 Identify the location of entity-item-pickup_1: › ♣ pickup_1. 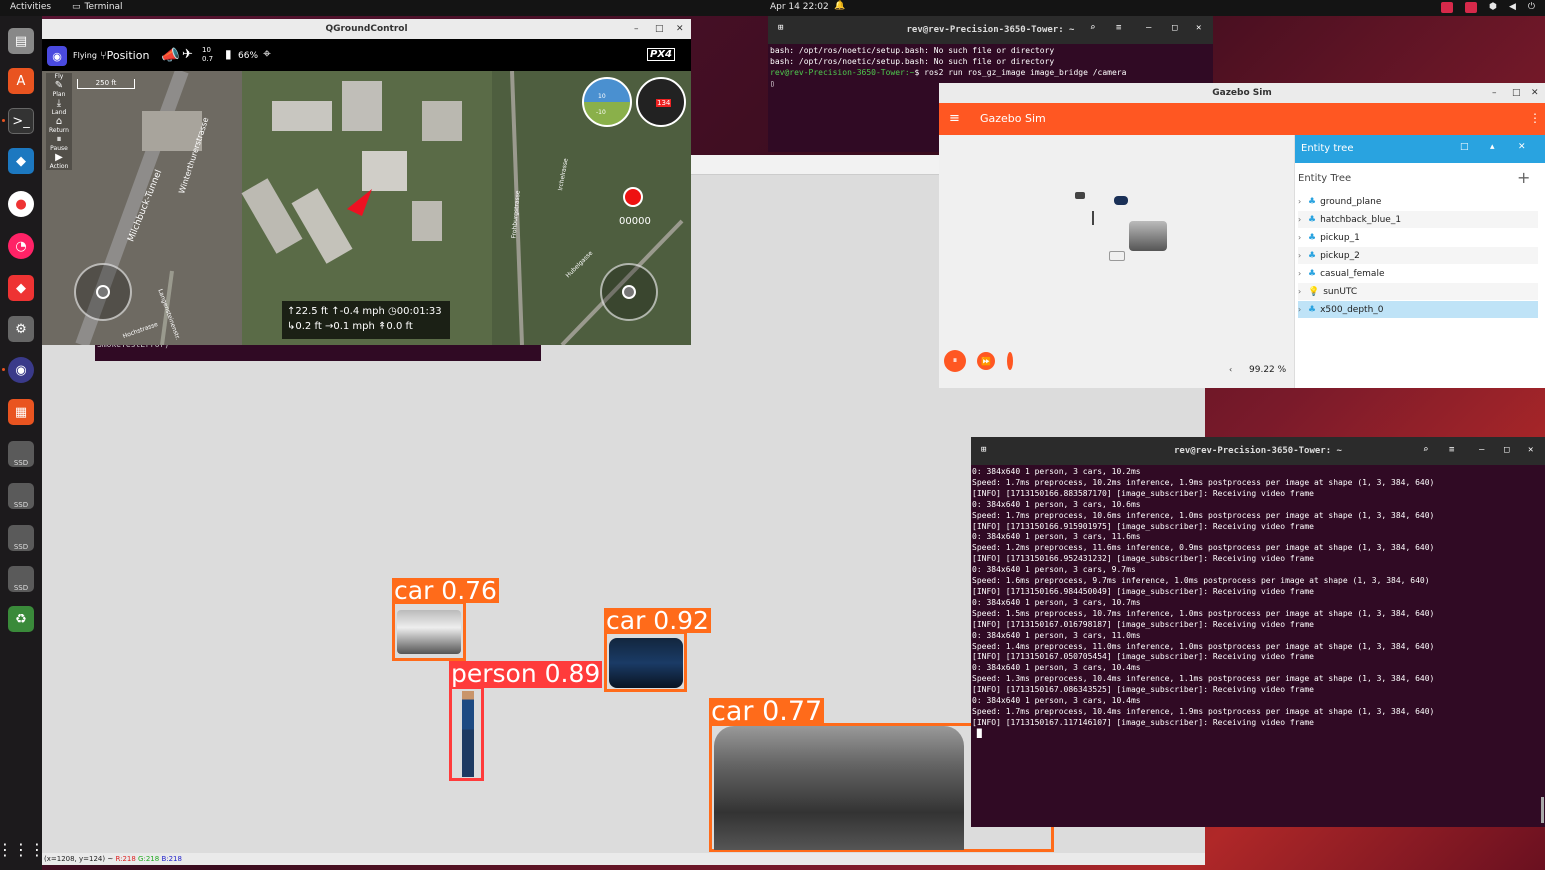
(1418, 237).